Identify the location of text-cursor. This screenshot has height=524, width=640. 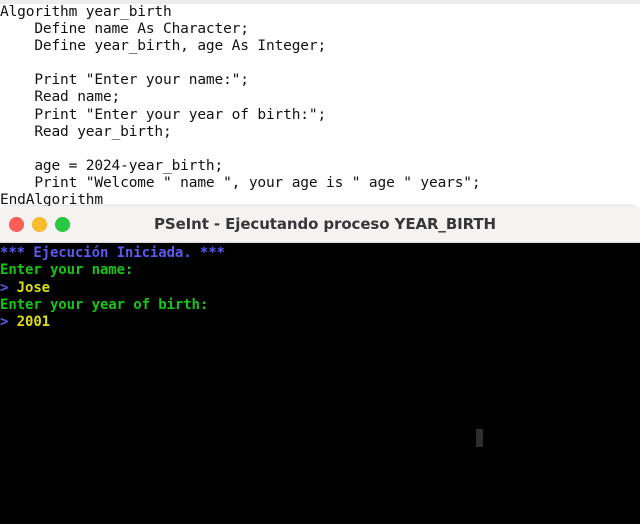
(479, 438).